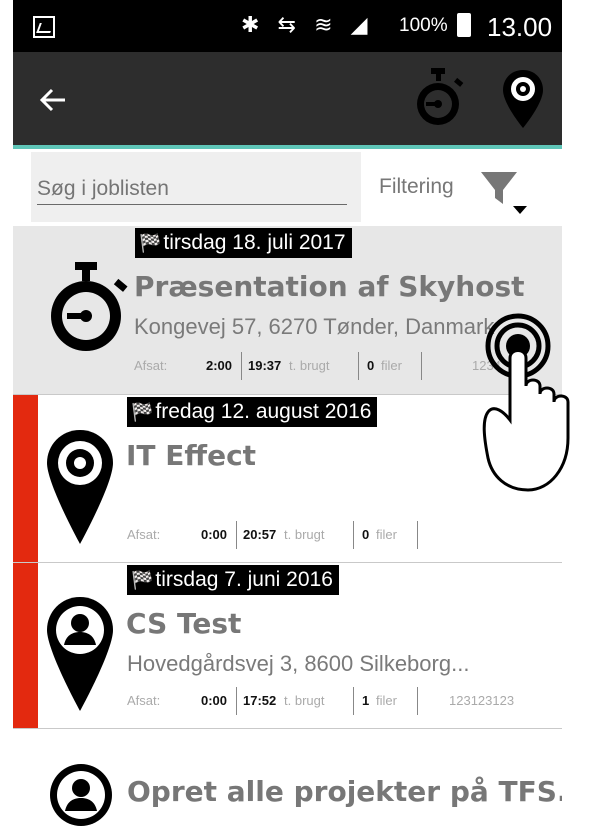  What do you see at coordinates (416, 187) in the screenshot?
I see `filter-label: Filtering` at bounding box center [416, 187].